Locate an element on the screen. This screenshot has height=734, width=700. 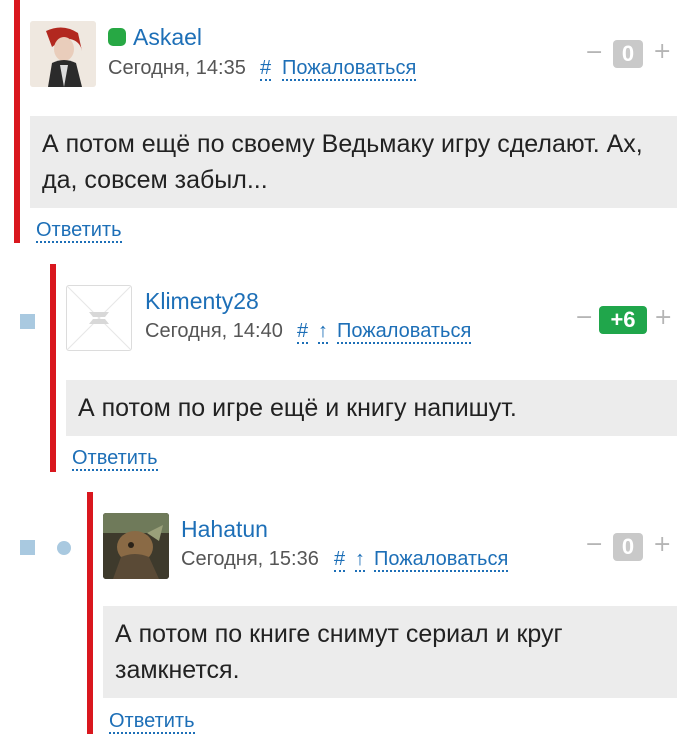
avatar-default-icon is located at coordinates (99, 318).